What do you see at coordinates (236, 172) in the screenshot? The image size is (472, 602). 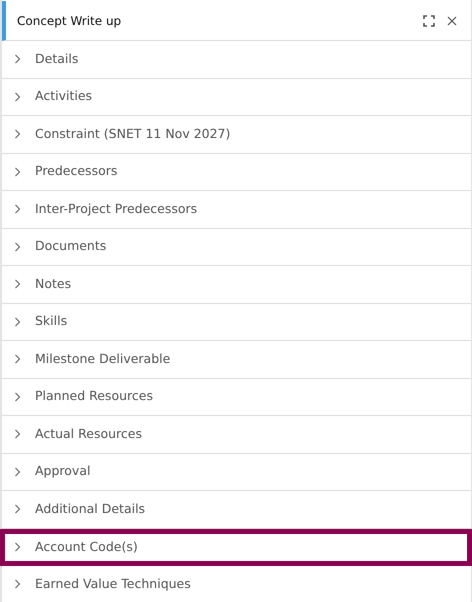 I see `section-header: Predecessors` at bounding box center [236, 172].